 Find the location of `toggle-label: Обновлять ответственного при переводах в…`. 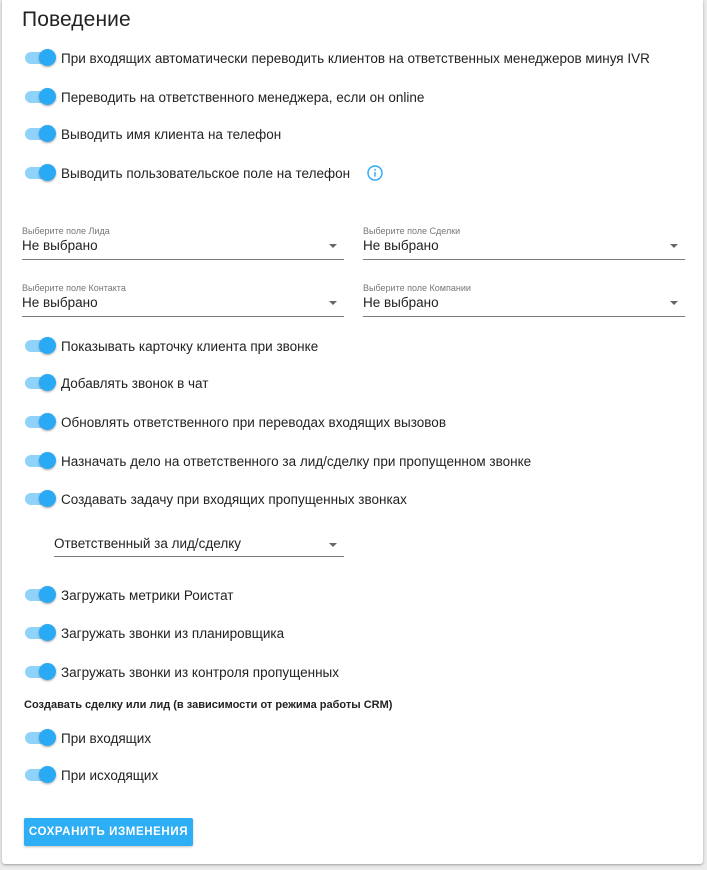

toggle-label: Обновлять ответственного при переводах в… is located at coordinates (253, 422).